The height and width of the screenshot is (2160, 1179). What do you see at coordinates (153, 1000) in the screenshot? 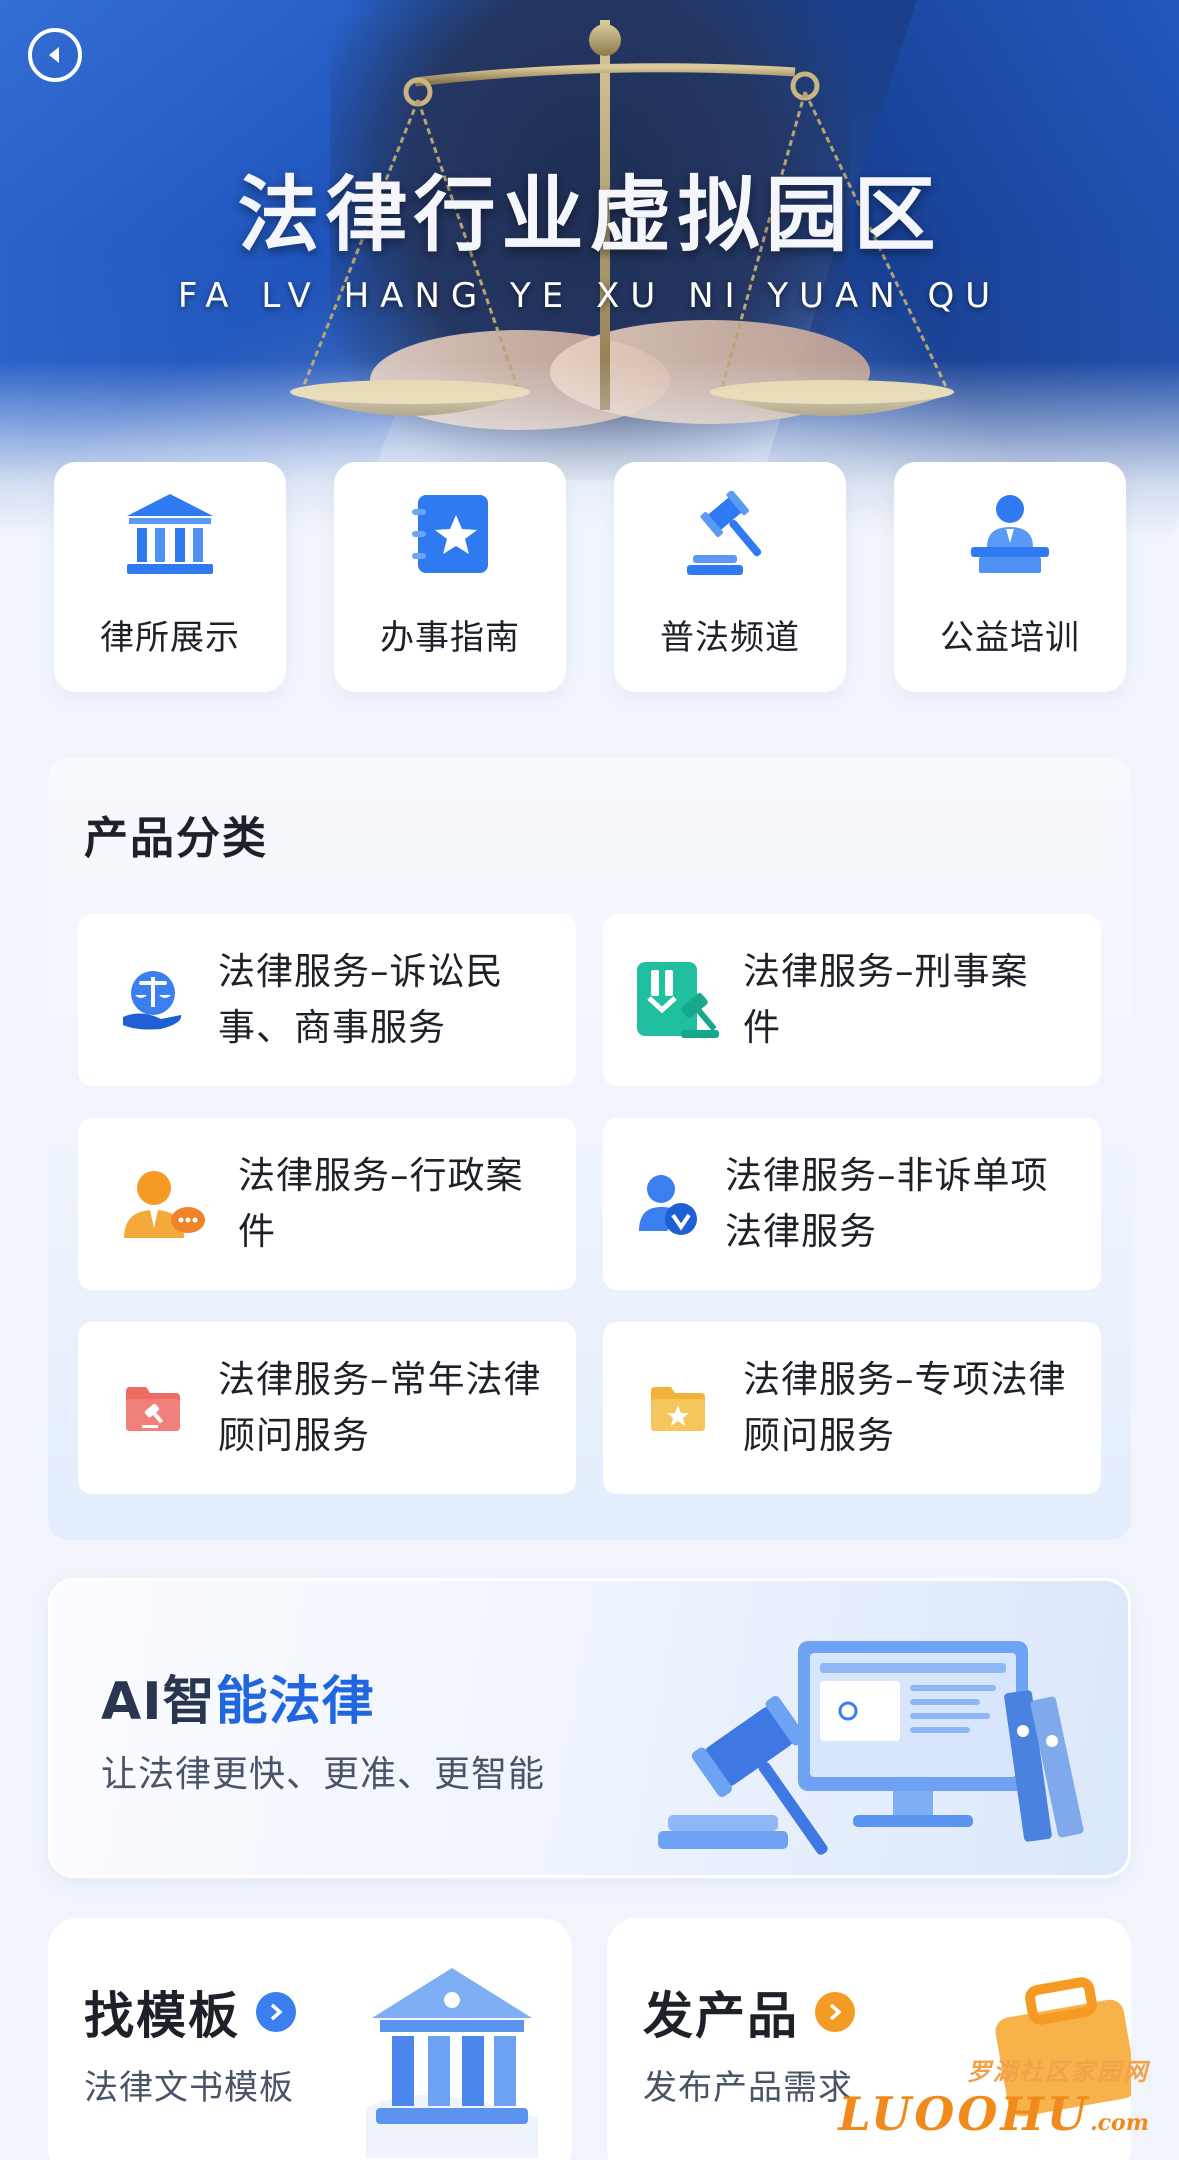
I see `justice-scale-hand-icon` at bounding box center [153, 1000].